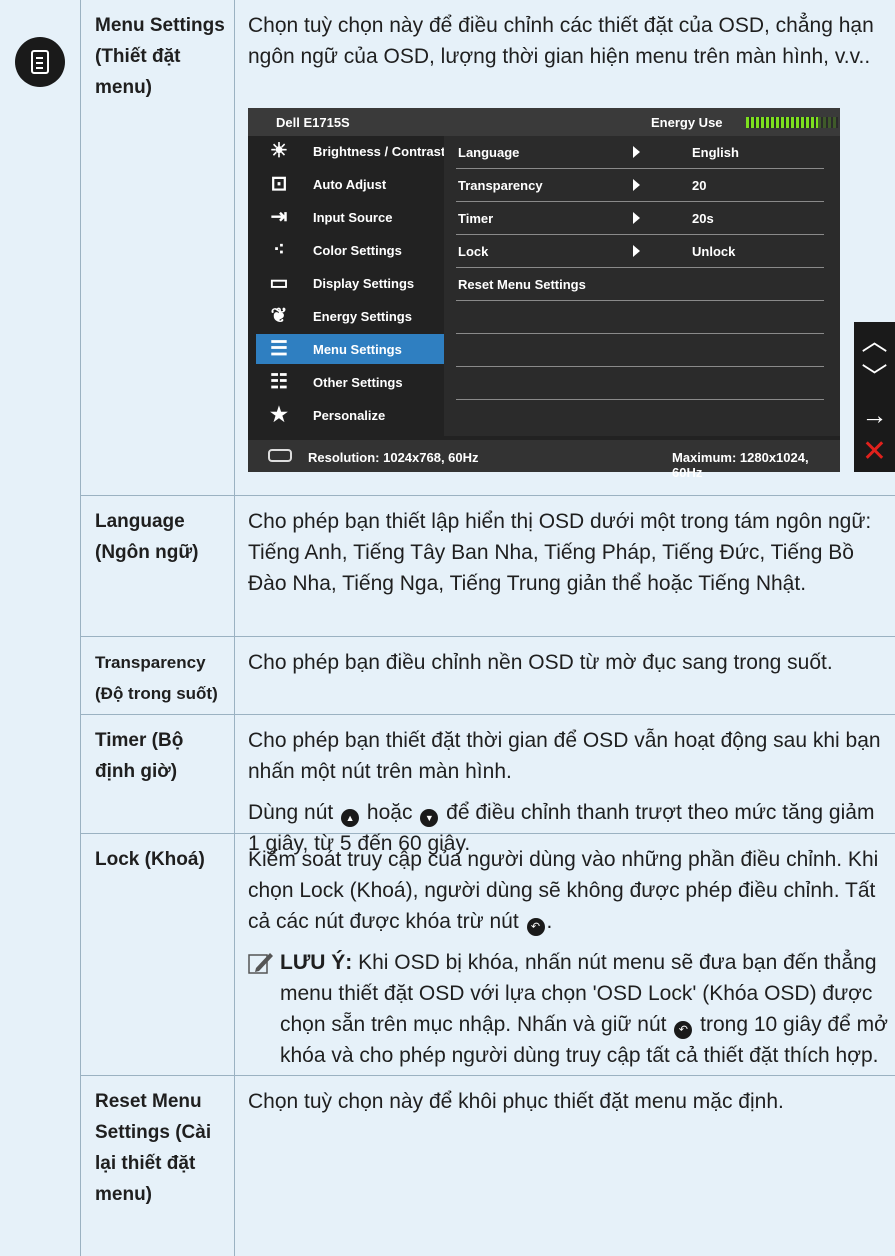  I want to click on osd-menu-label: Color Settings, so click(357, 250).